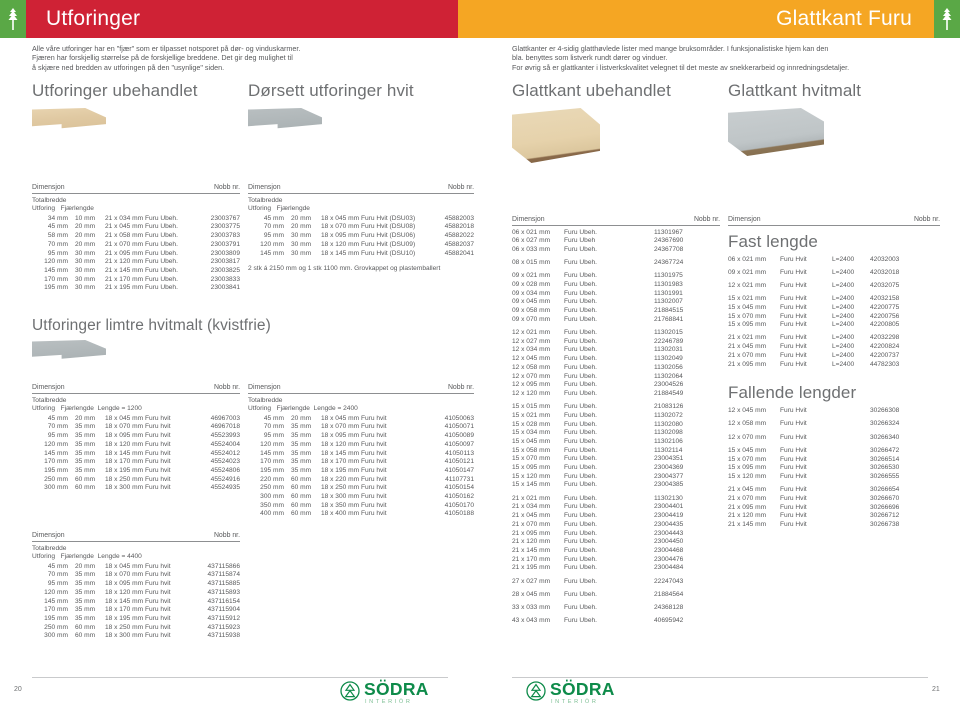 This screenshot has width=960, height=706. What do you see at coordinates (531, 393) in the screenshot?
I see `cell-dimensjon: 12 x 120 mm` at bounding box center [531, 393].